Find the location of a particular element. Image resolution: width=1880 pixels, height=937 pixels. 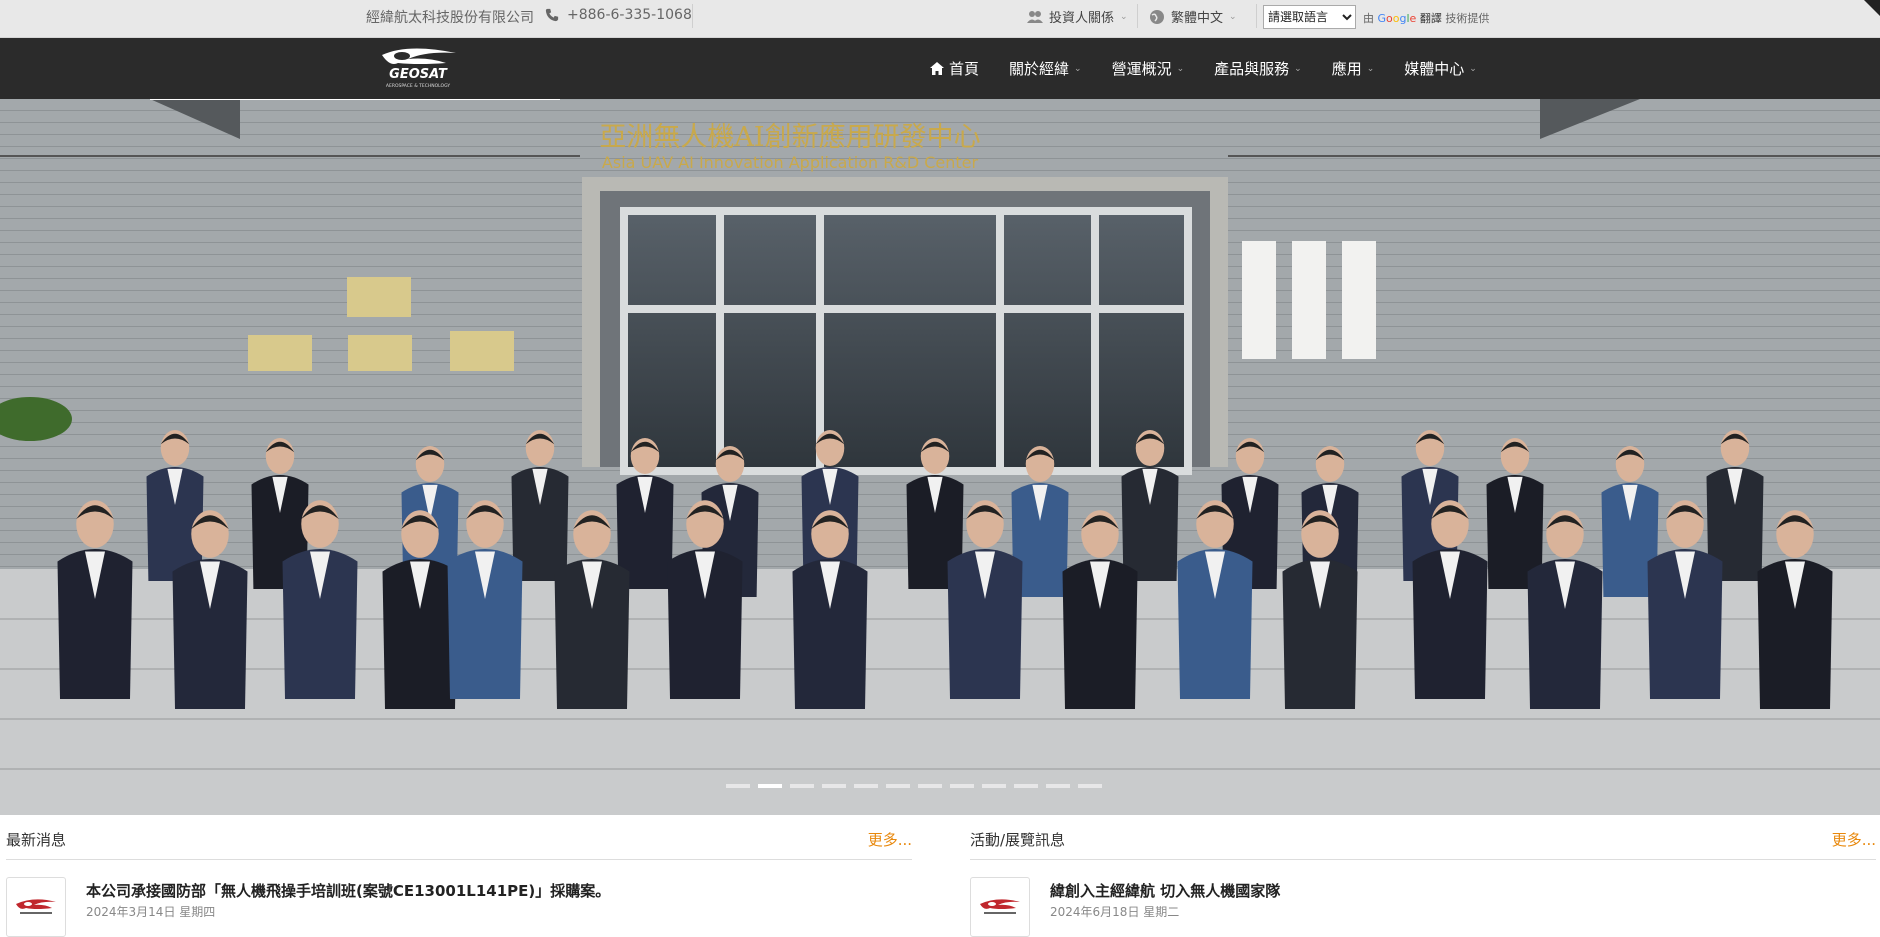

globe-icon is located at coordinates (1157, 16).